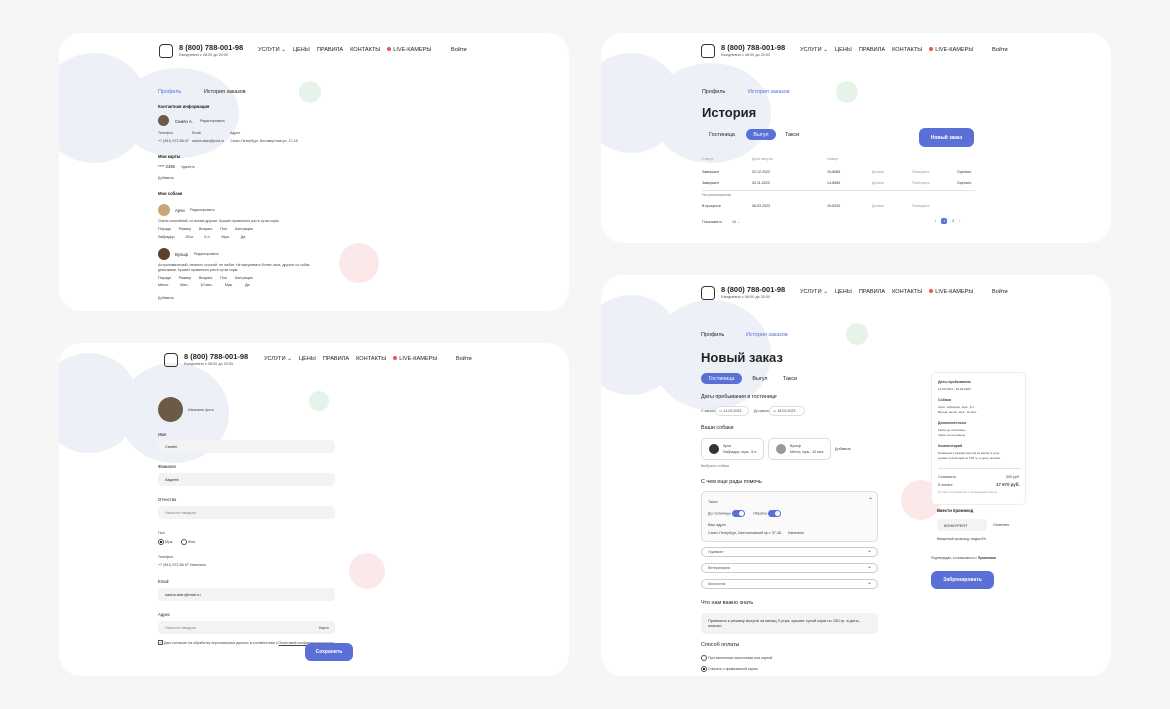 The height and width of the screenshot is (709, 1170). What do you see at coordinates (732, 411) in the screenshot?
I see `from-date-input: ▭ 14.03.2023` at bounding box center [732, 411].